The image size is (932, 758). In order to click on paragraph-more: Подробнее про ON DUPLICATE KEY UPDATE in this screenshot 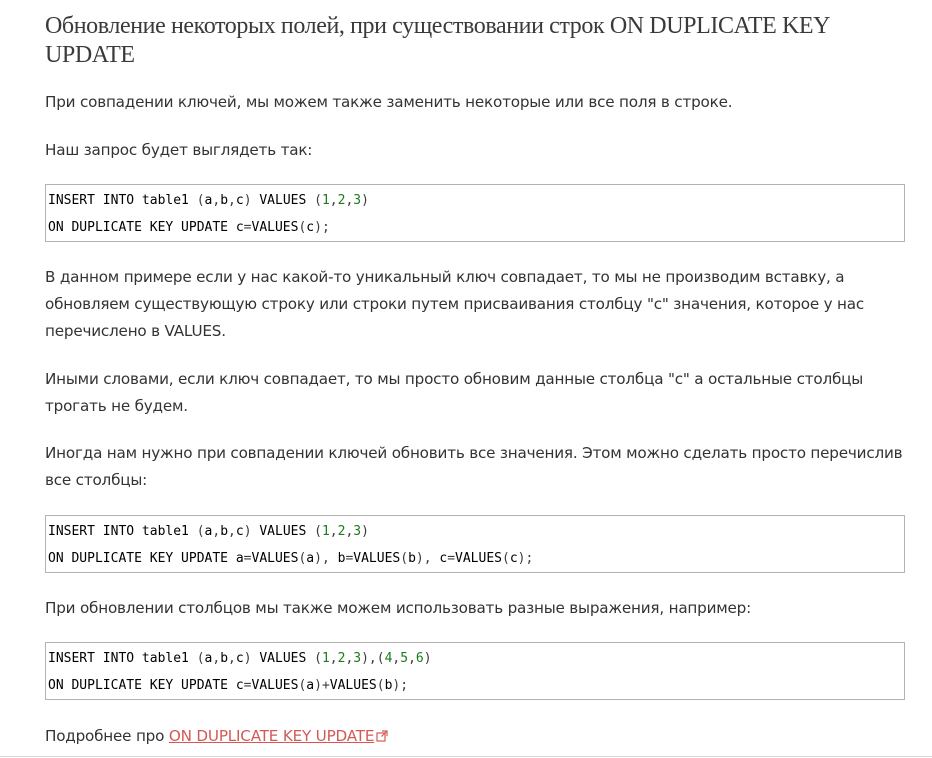, I will do `click(476, 736)`.